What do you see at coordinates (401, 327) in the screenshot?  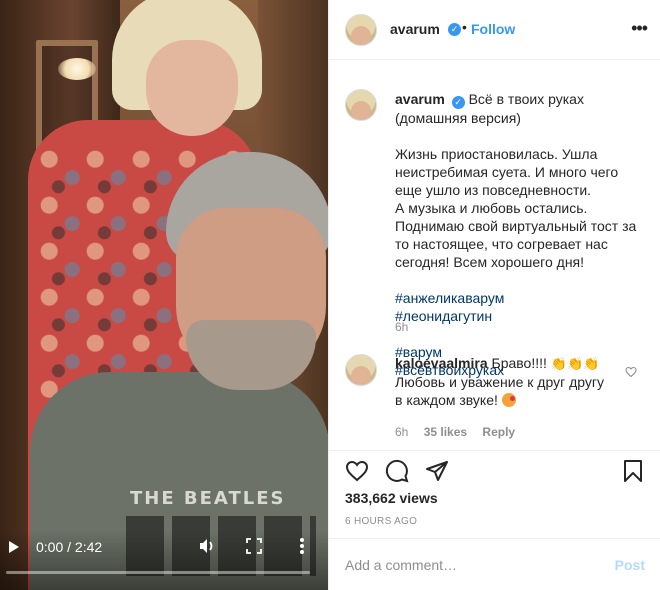 I see `caption-timestamp: 6h` at bounding box center [401, 327].